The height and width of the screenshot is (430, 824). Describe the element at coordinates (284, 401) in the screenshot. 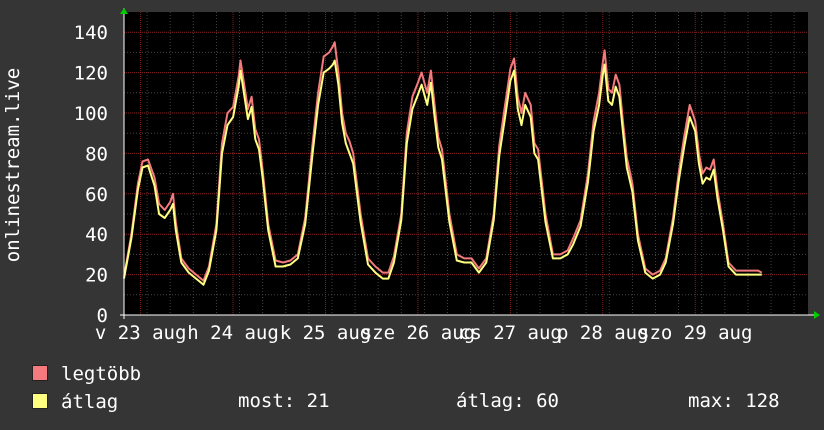

I see `stat-most: most: 21` at that location.